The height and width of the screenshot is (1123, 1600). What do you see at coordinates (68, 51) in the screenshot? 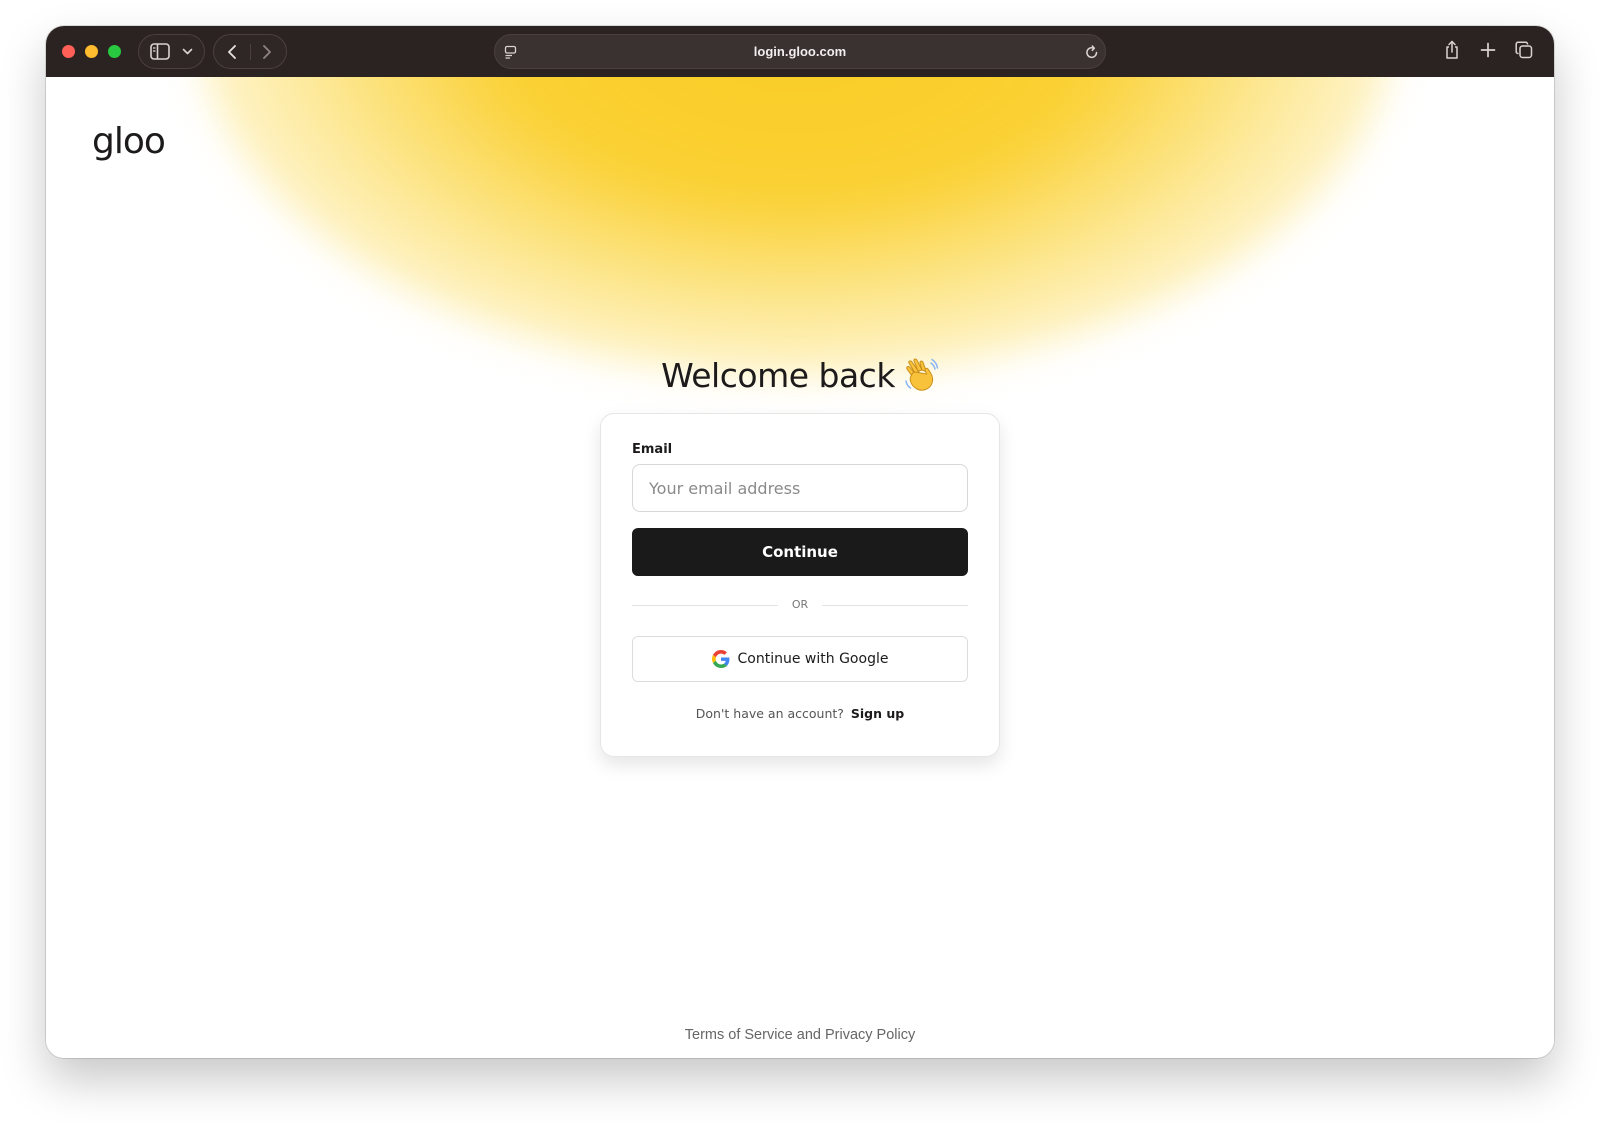
I see `close-window-button` at bounding box center [68, 51].